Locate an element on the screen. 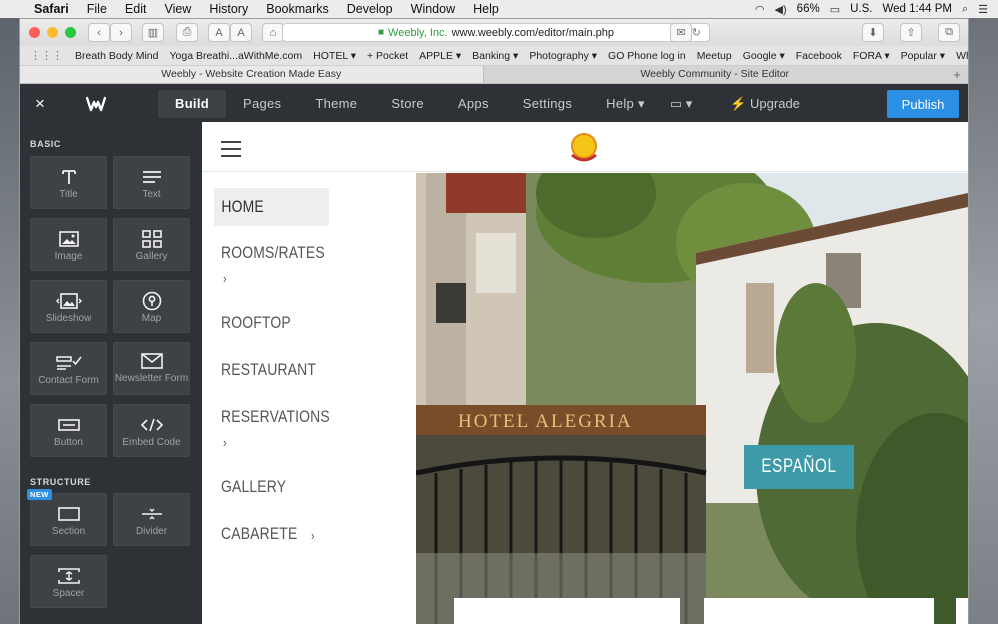 This screenshot has height=624, width=998. forward-button: › is located at coordinates (121, 32).